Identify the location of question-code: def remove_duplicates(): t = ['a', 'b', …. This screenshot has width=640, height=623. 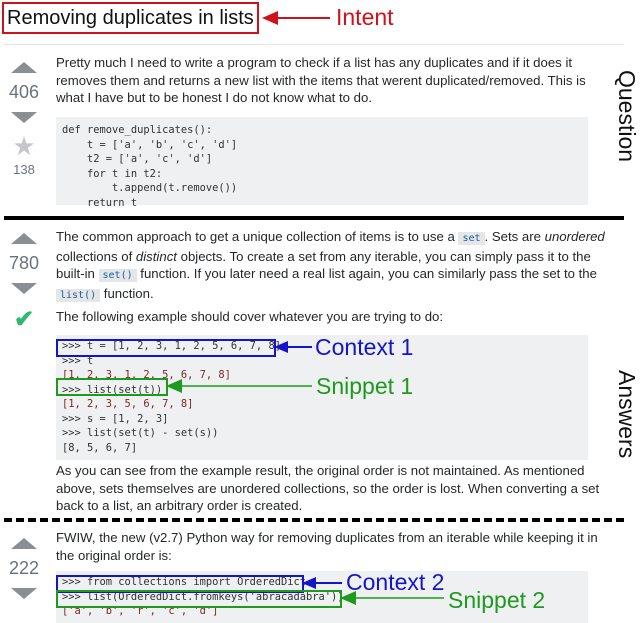
(322, 163).